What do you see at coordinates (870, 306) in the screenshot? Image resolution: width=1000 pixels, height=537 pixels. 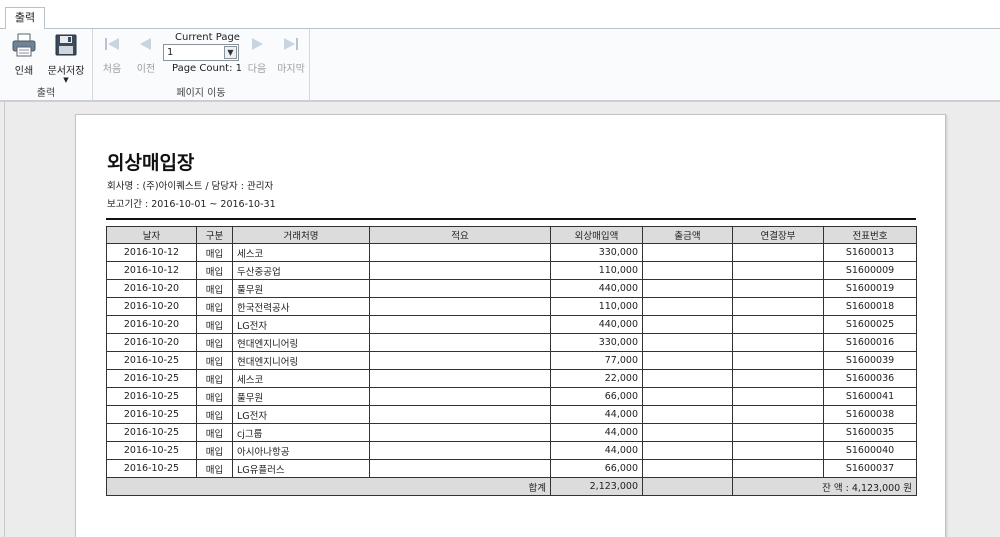 I see `slip-number-cell: S1600018` at bounding box center [870, 306].